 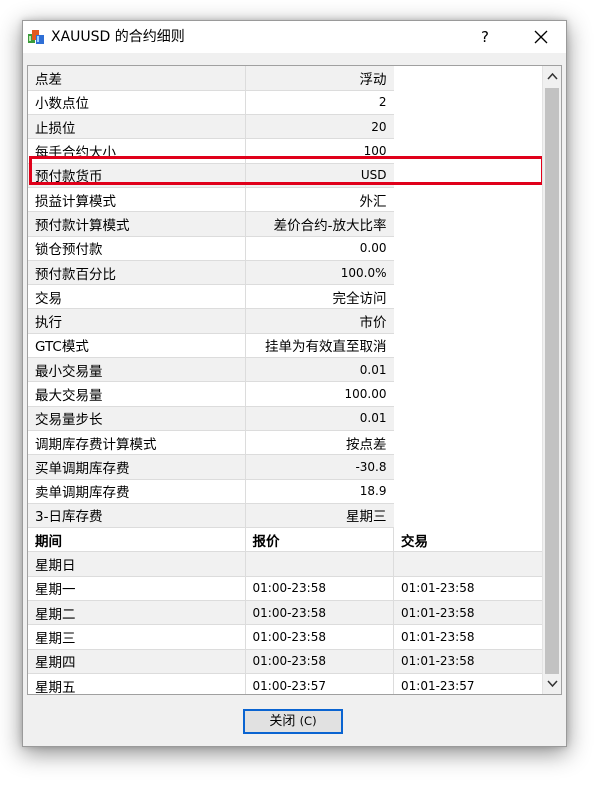 I want to click on scroll-down-button, so click(x=552, y=684).